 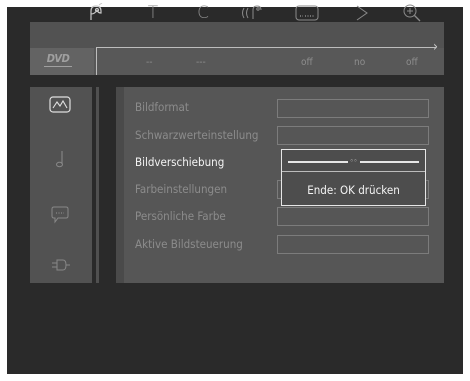 I want to click on arrow-right-icon: ›, so click(x=436, y=47).